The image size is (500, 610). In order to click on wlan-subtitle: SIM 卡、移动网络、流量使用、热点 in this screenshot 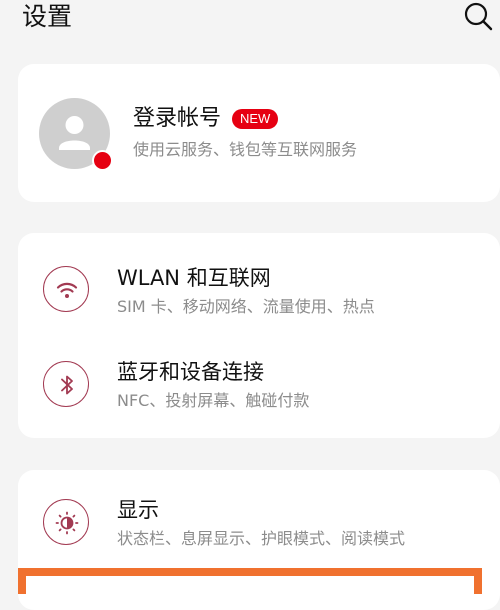, I will do `click(246, 306)`.